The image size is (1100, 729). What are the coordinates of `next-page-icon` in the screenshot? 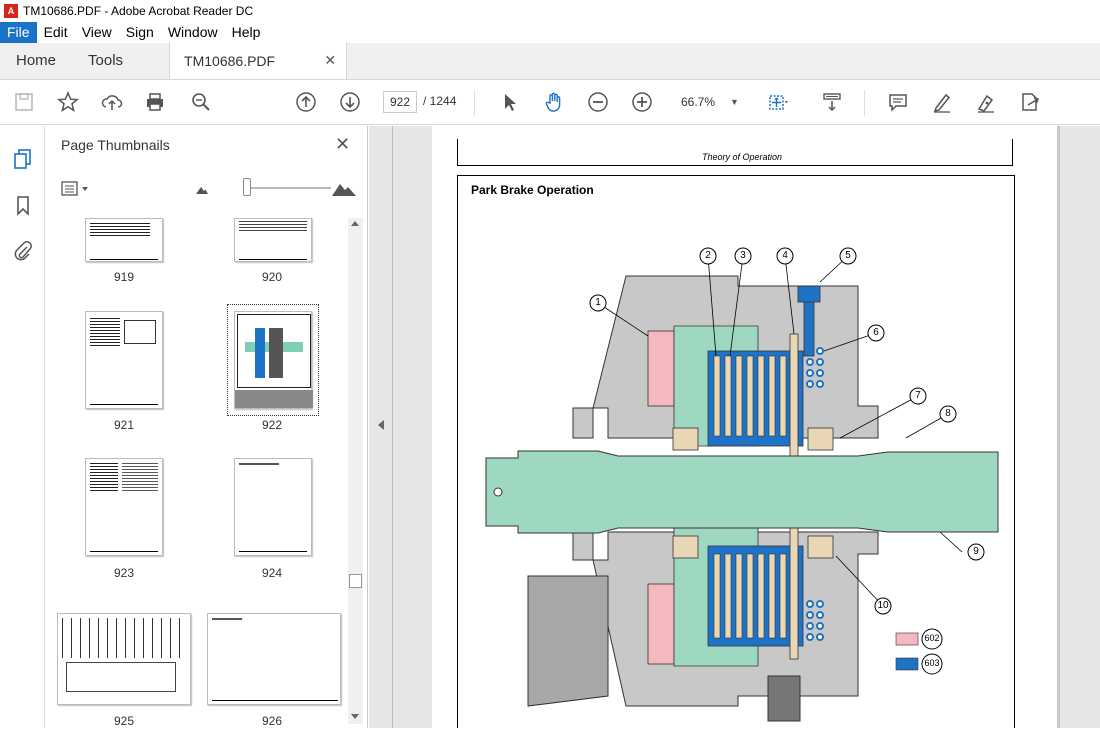 It's located at (350, 102).